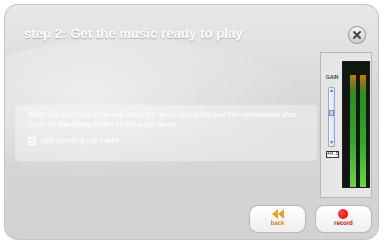 The height and width of the screenshot is (244, 384). Describe the element at coordinates (353, 130) in the screenshot. I see `left-channel-meter` at that location.